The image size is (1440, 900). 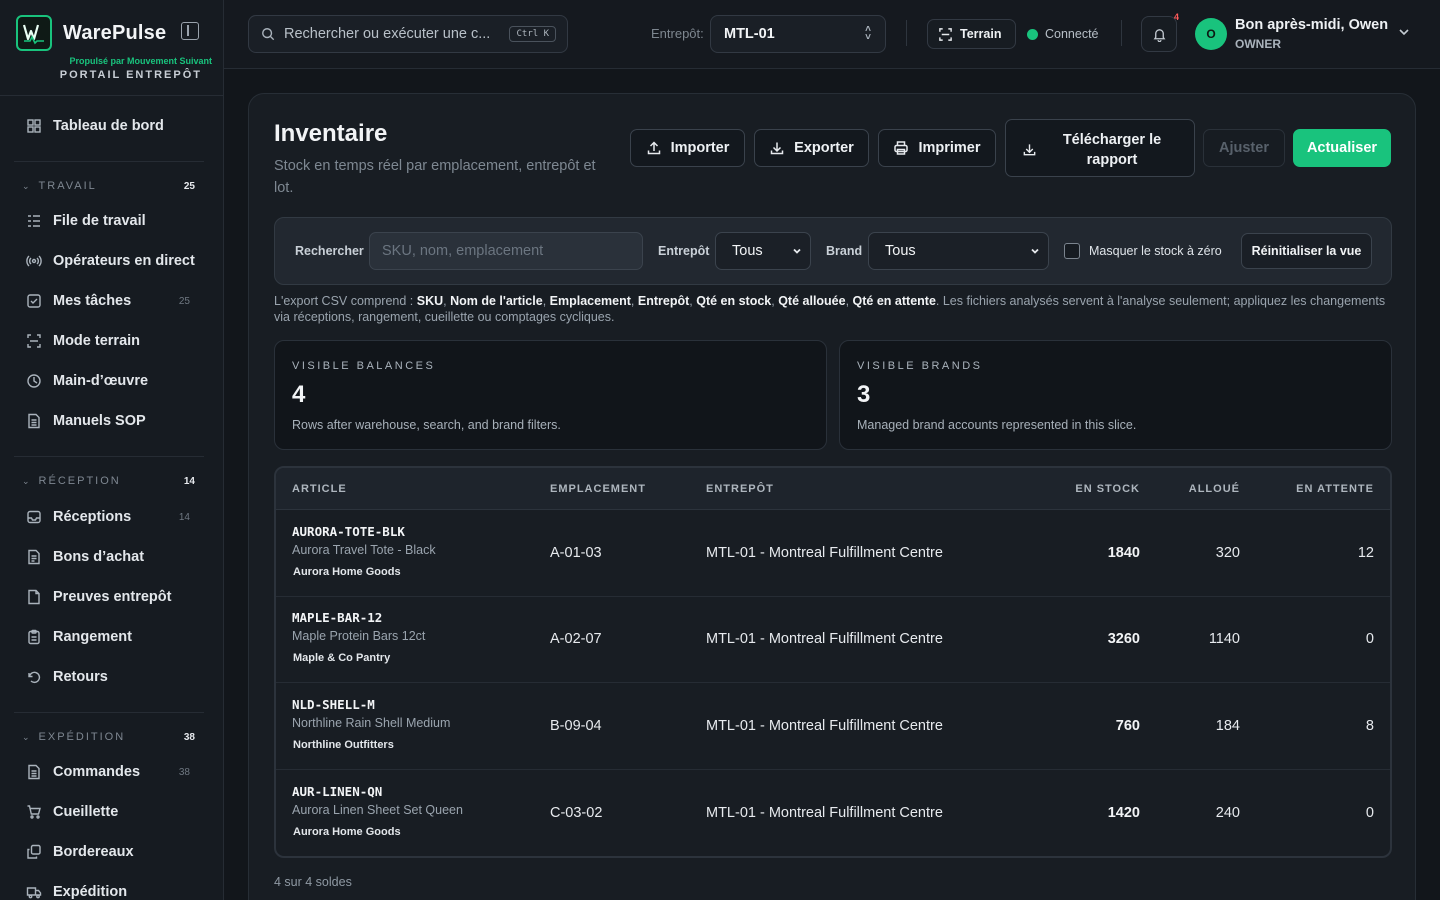 I want to click on row-brand: Aurora Home Goods, so click(x=347, y=832).